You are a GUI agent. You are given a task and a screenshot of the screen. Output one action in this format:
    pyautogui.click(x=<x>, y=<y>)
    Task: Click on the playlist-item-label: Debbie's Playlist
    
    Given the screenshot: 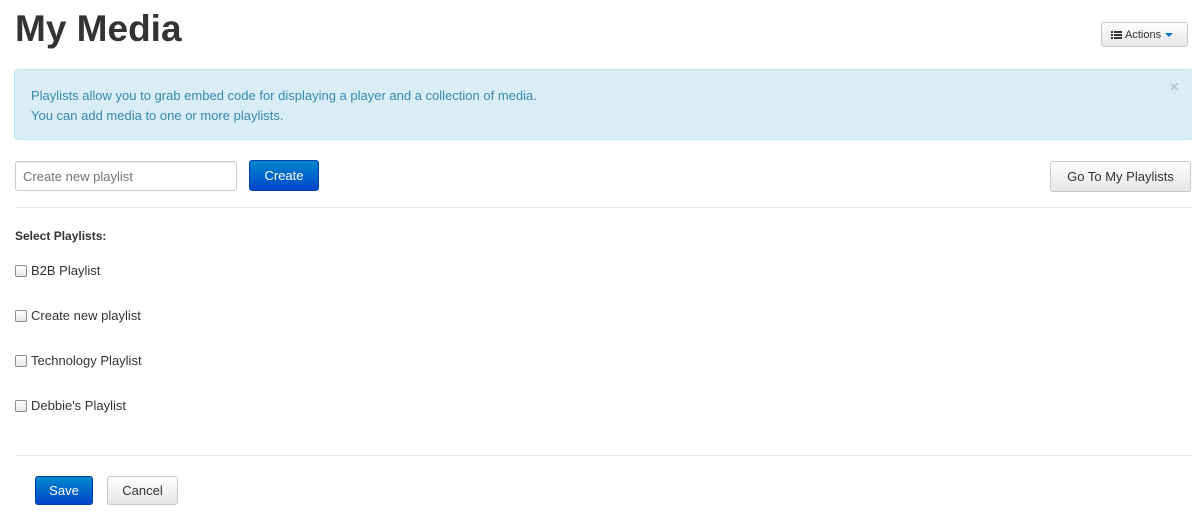 What is the action you would take?
    pyautogui.click(x=78, y=405)
    